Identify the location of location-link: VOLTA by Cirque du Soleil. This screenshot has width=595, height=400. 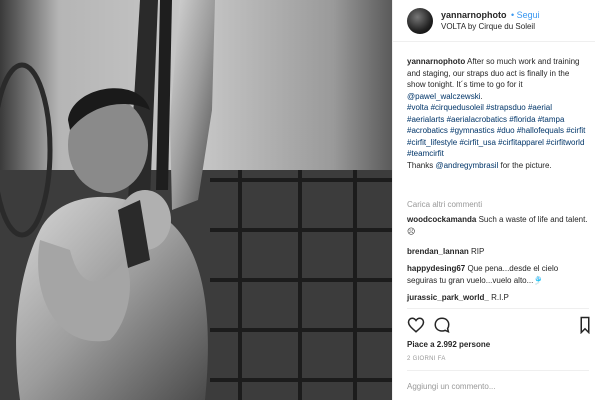
(488, 26).